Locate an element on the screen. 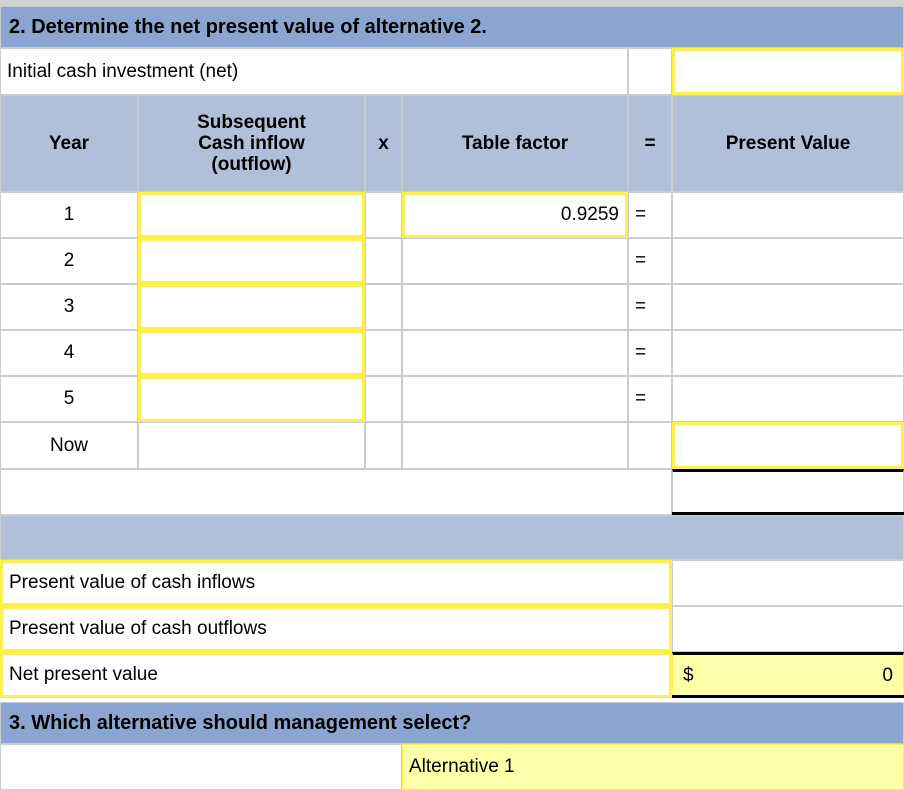  table-row-year-label: Now is located at coordinates (69, 445).